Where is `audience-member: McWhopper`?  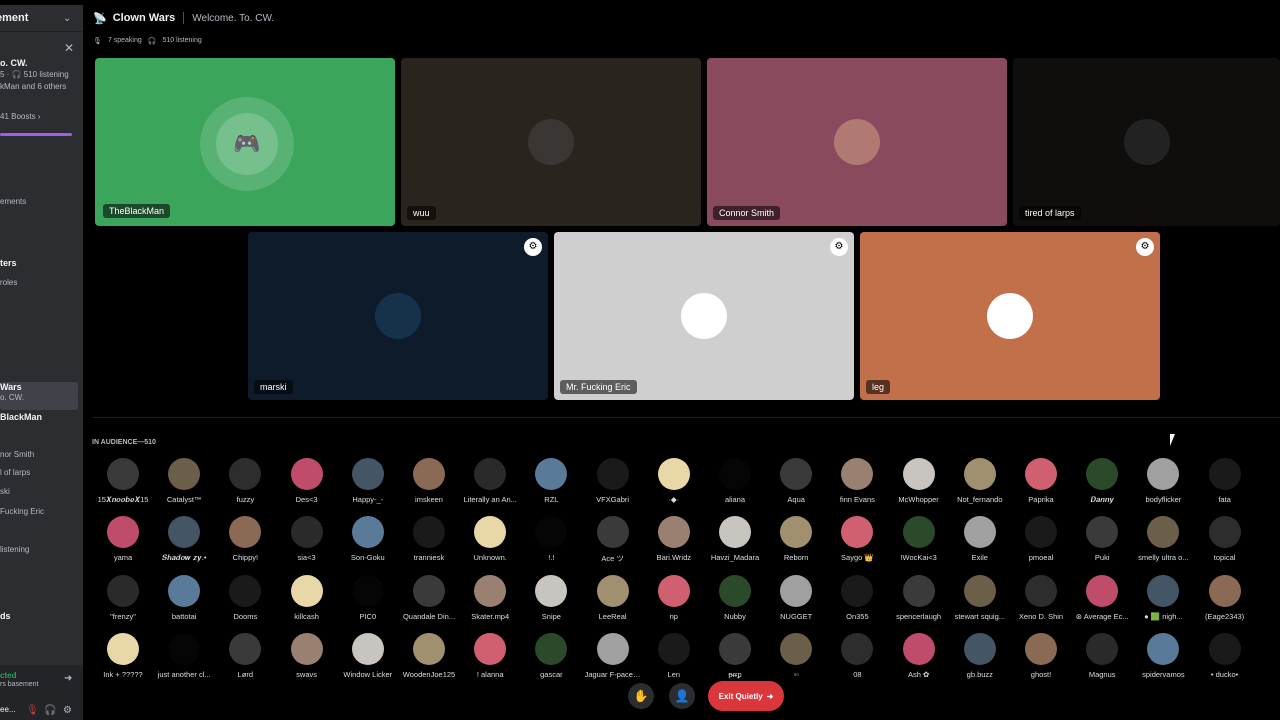
audience-member: McWhopper is located at coordinates (919, 481).